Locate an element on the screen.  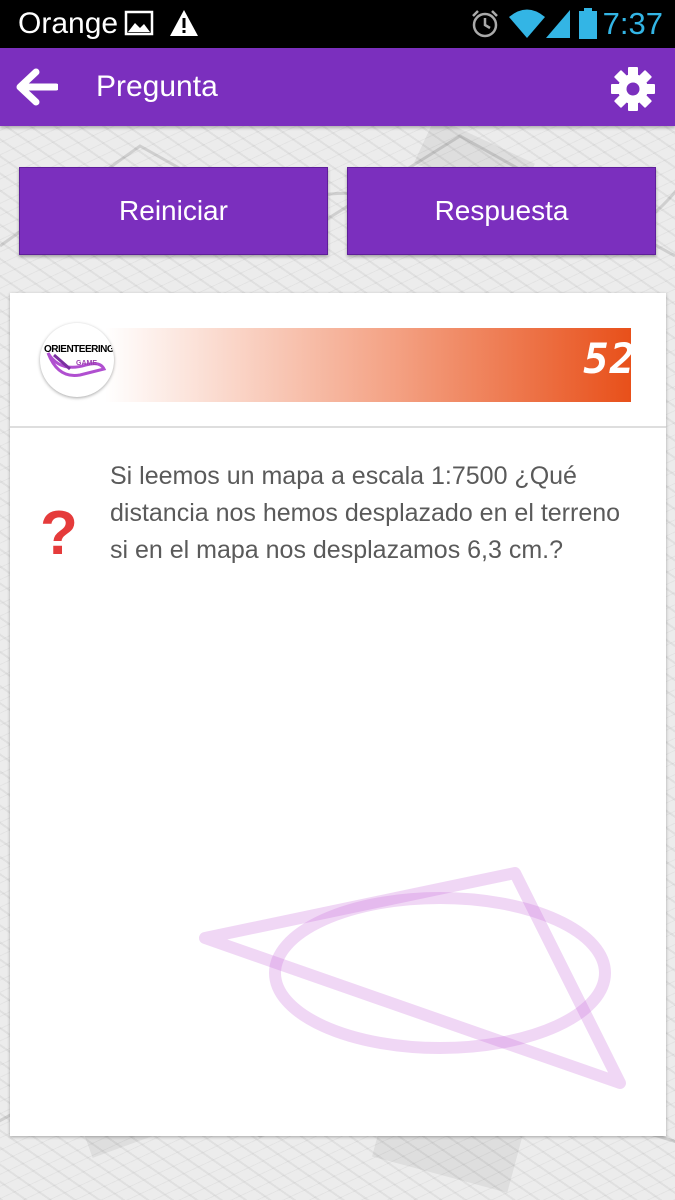
app-bar: Pregunta is located at coordinates (337, 87).